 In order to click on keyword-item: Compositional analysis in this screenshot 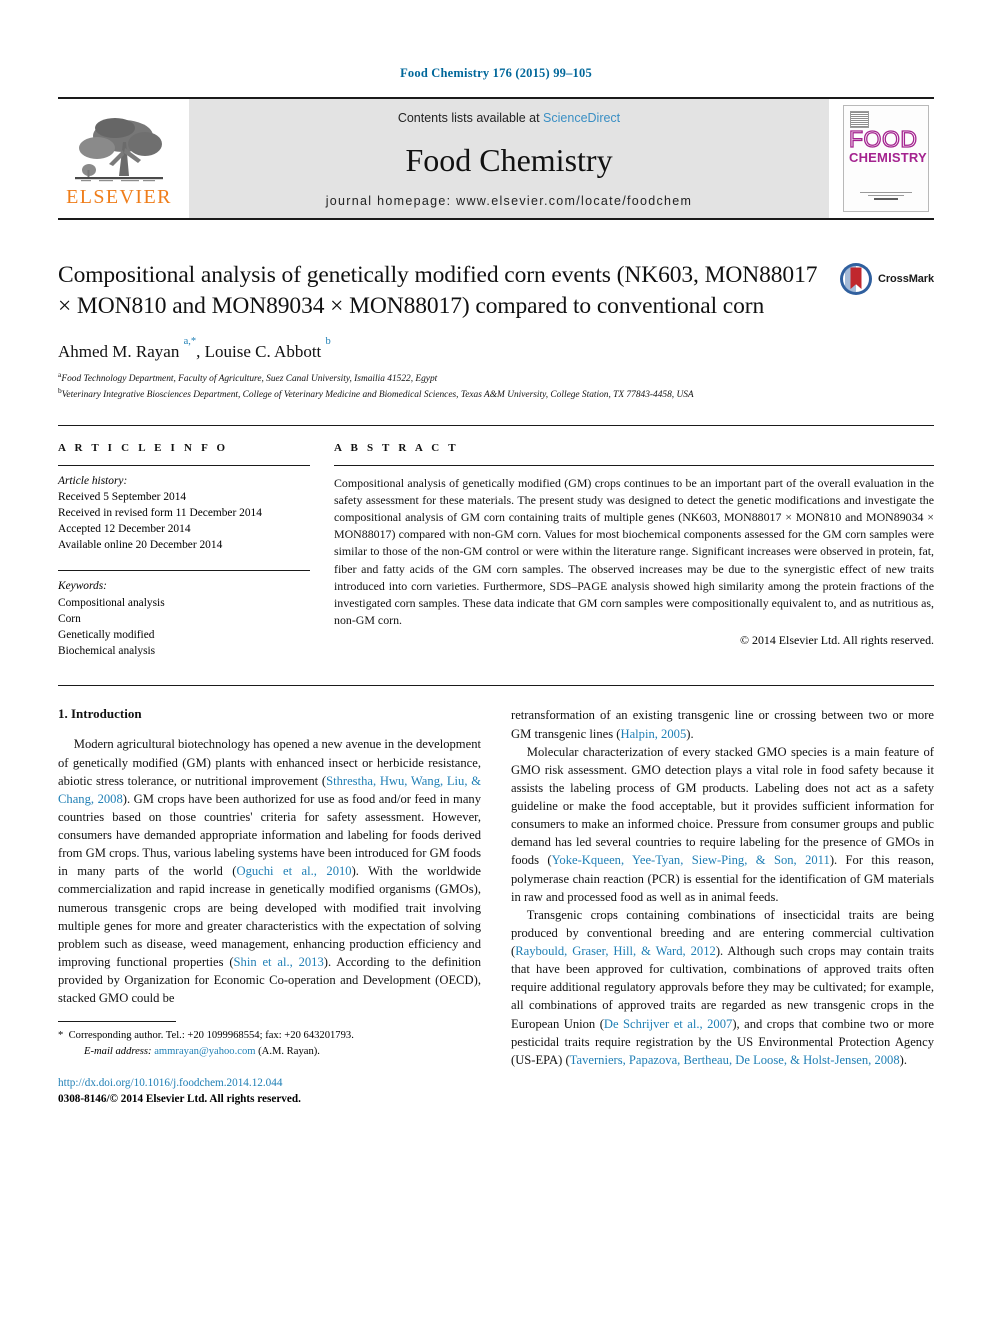, I will do `click(111, 602)`.